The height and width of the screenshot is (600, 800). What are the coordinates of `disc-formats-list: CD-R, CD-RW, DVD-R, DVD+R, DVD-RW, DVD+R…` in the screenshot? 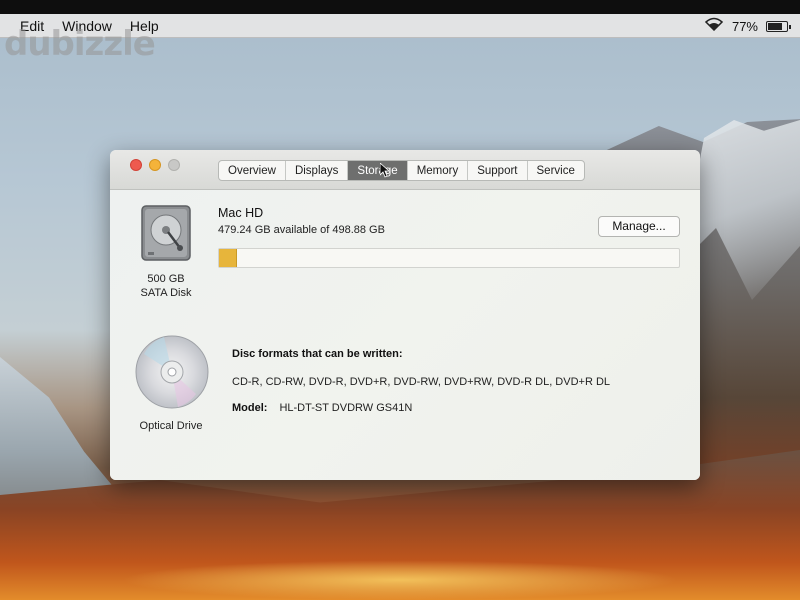 It's located at (421, 382).